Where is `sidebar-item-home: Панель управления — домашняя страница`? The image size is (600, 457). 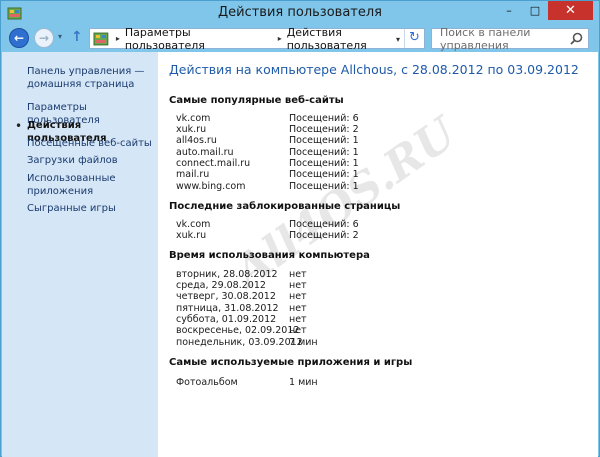
sidebar-item-home: Панель управления — домашняя страница is located at coordinates (85, 78).